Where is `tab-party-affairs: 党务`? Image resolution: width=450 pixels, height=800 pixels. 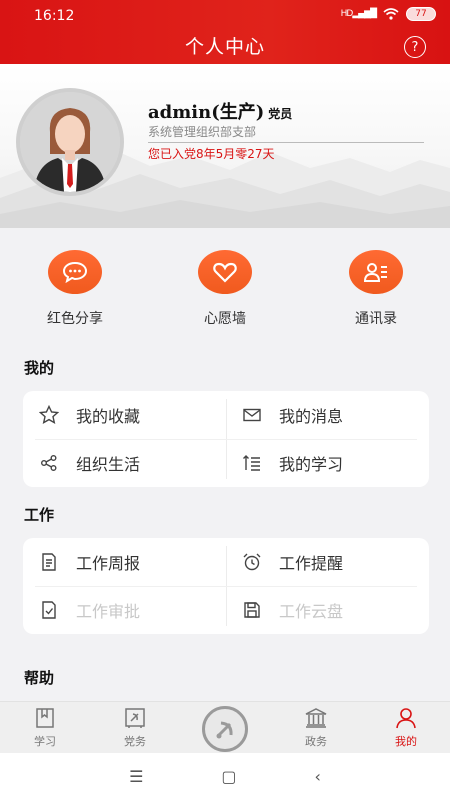
tab-party-affairs: 党务 is located at coordinates (135, 727).